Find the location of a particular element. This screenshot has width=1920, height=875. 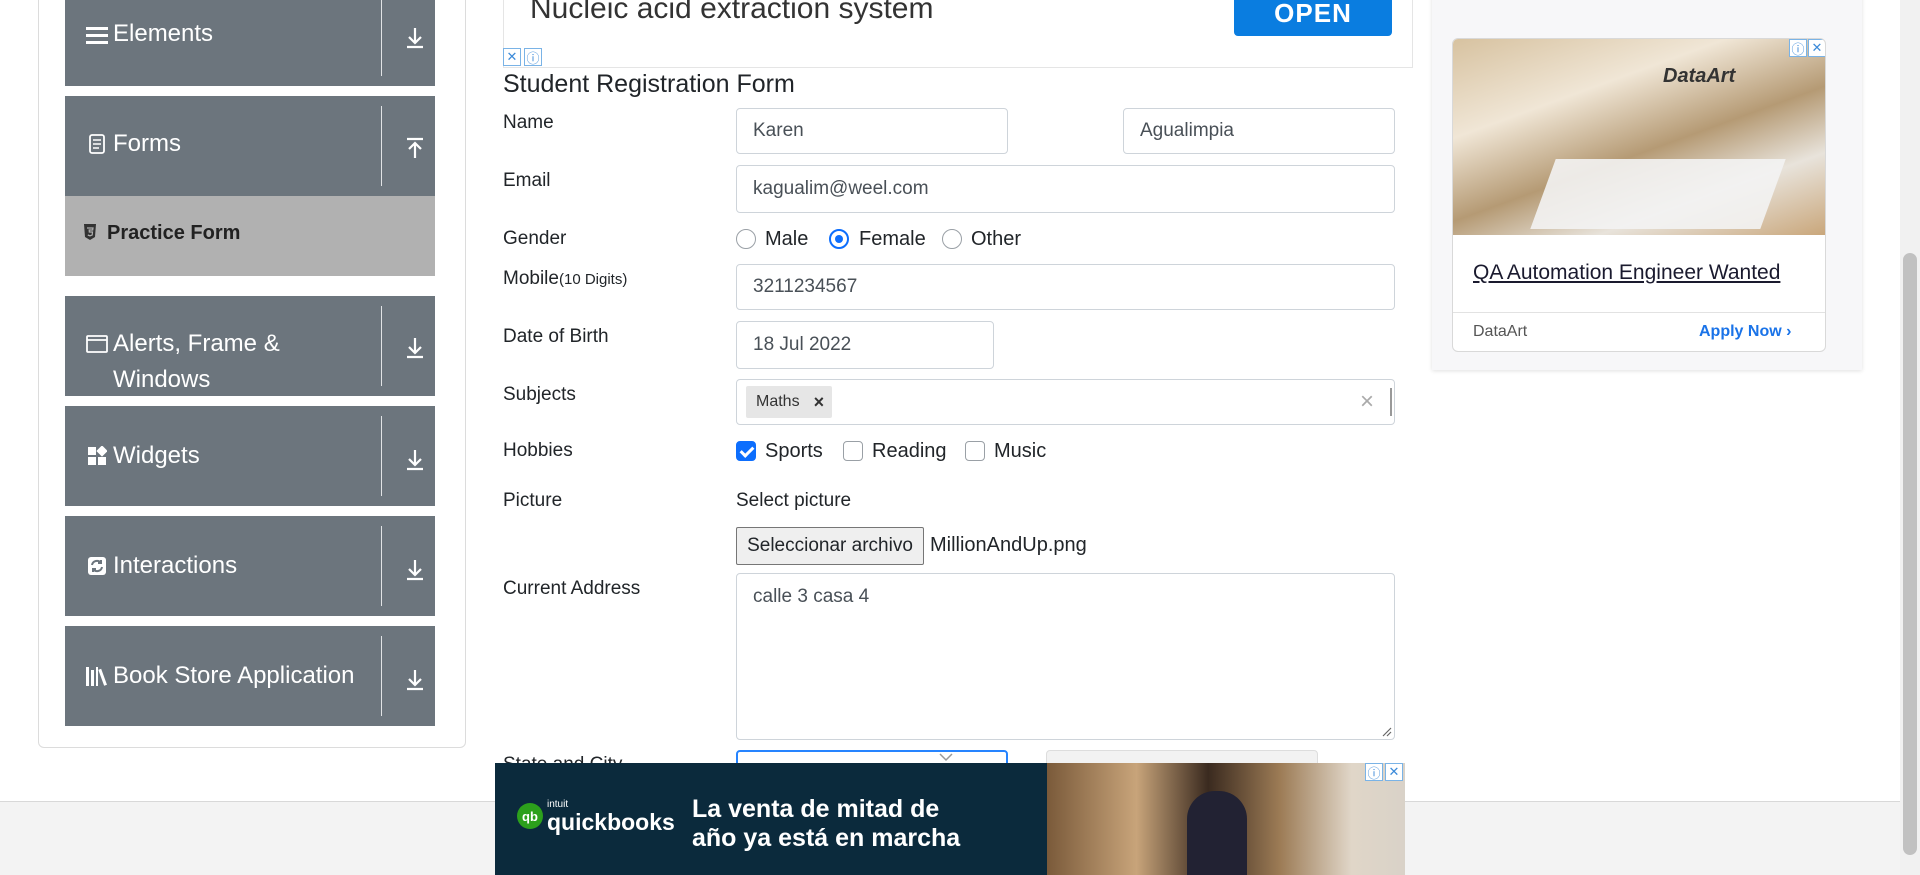

sidebar-group-label-line2: Windows is located at coordinates (162, 379).